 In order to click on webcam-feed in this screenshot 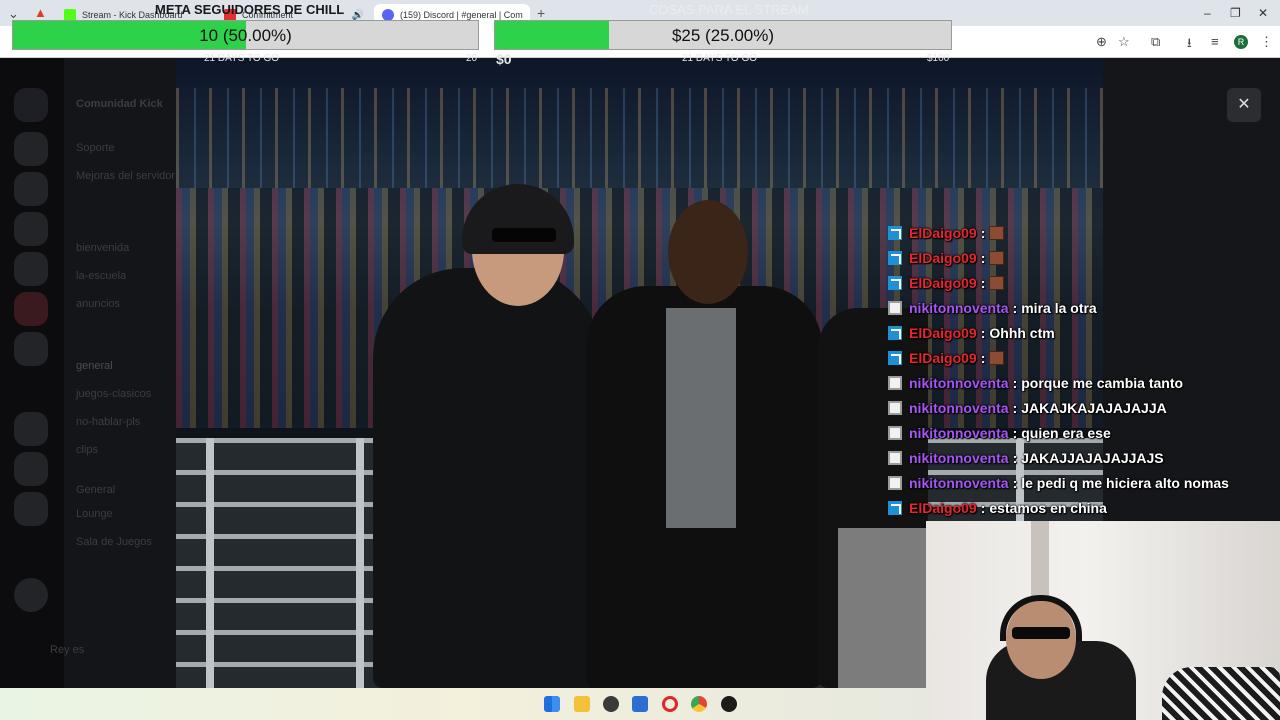, I will do `click(1103, 620)`.